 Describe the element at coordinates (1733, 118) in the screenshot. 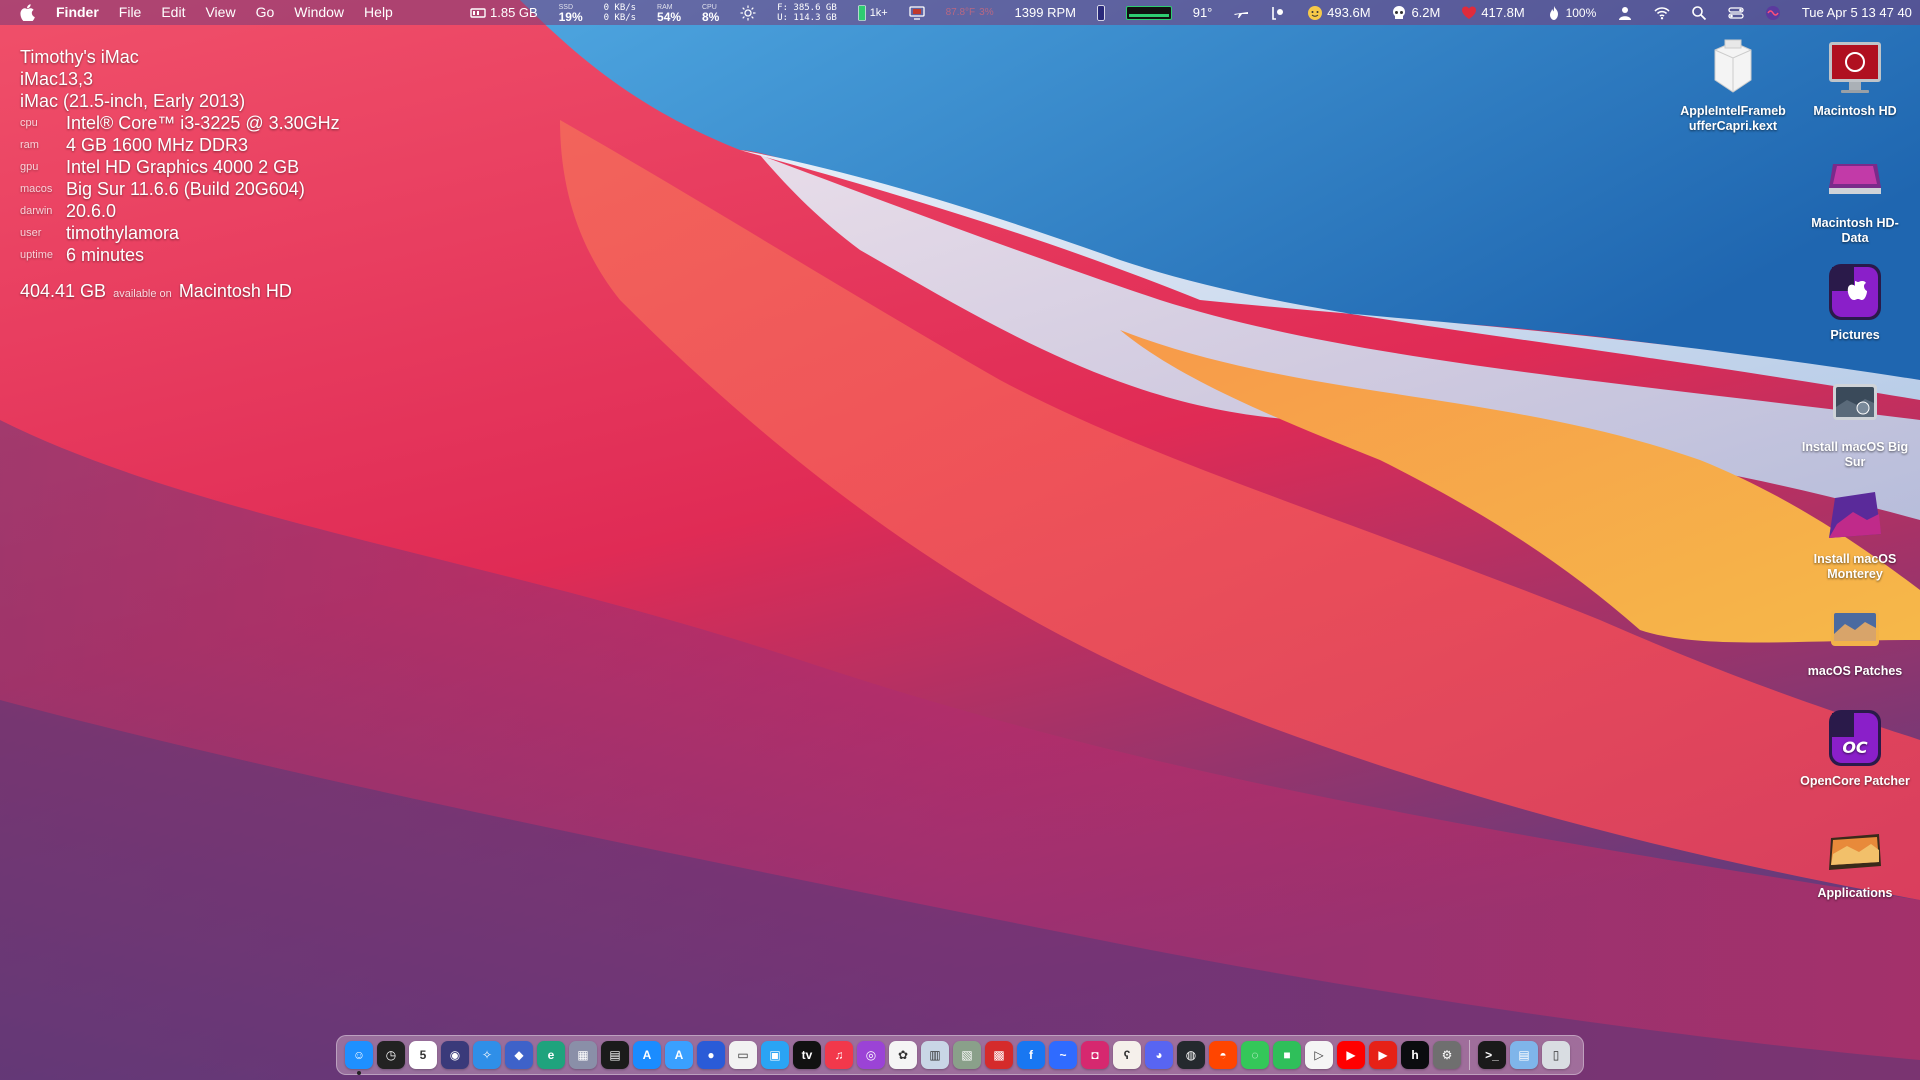

I see `desktop-icon-label: AppleIntelFramebufferCapri.kext` at that location.